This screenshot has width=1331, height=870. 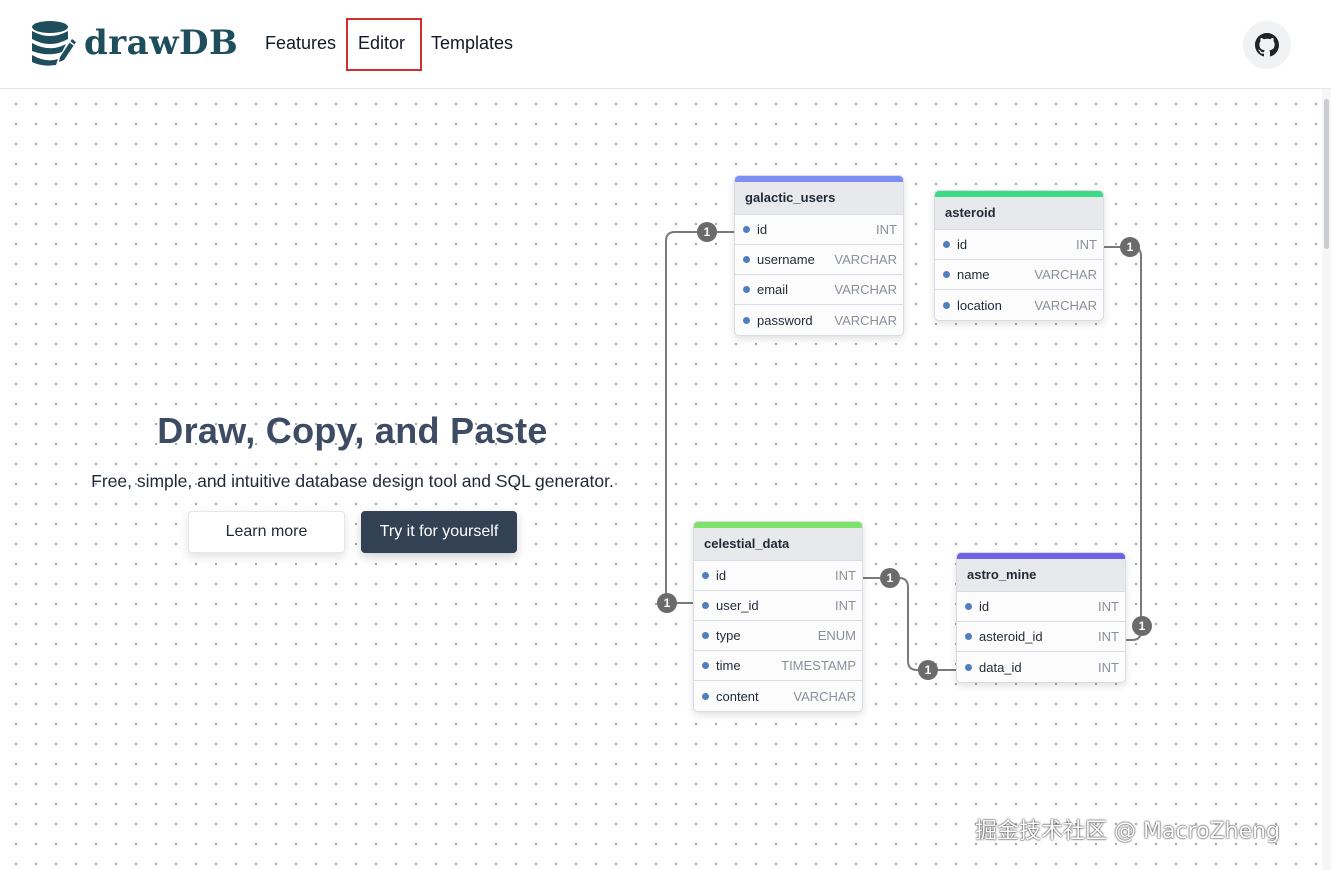 I want to click on field-name: name, so click(x=973, y=274).